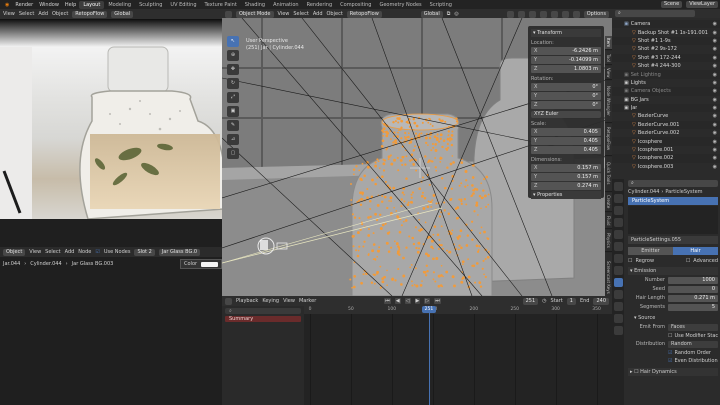  I want to click on particle-settings-datablock: ParticleSettings.055, so click(673, 240).